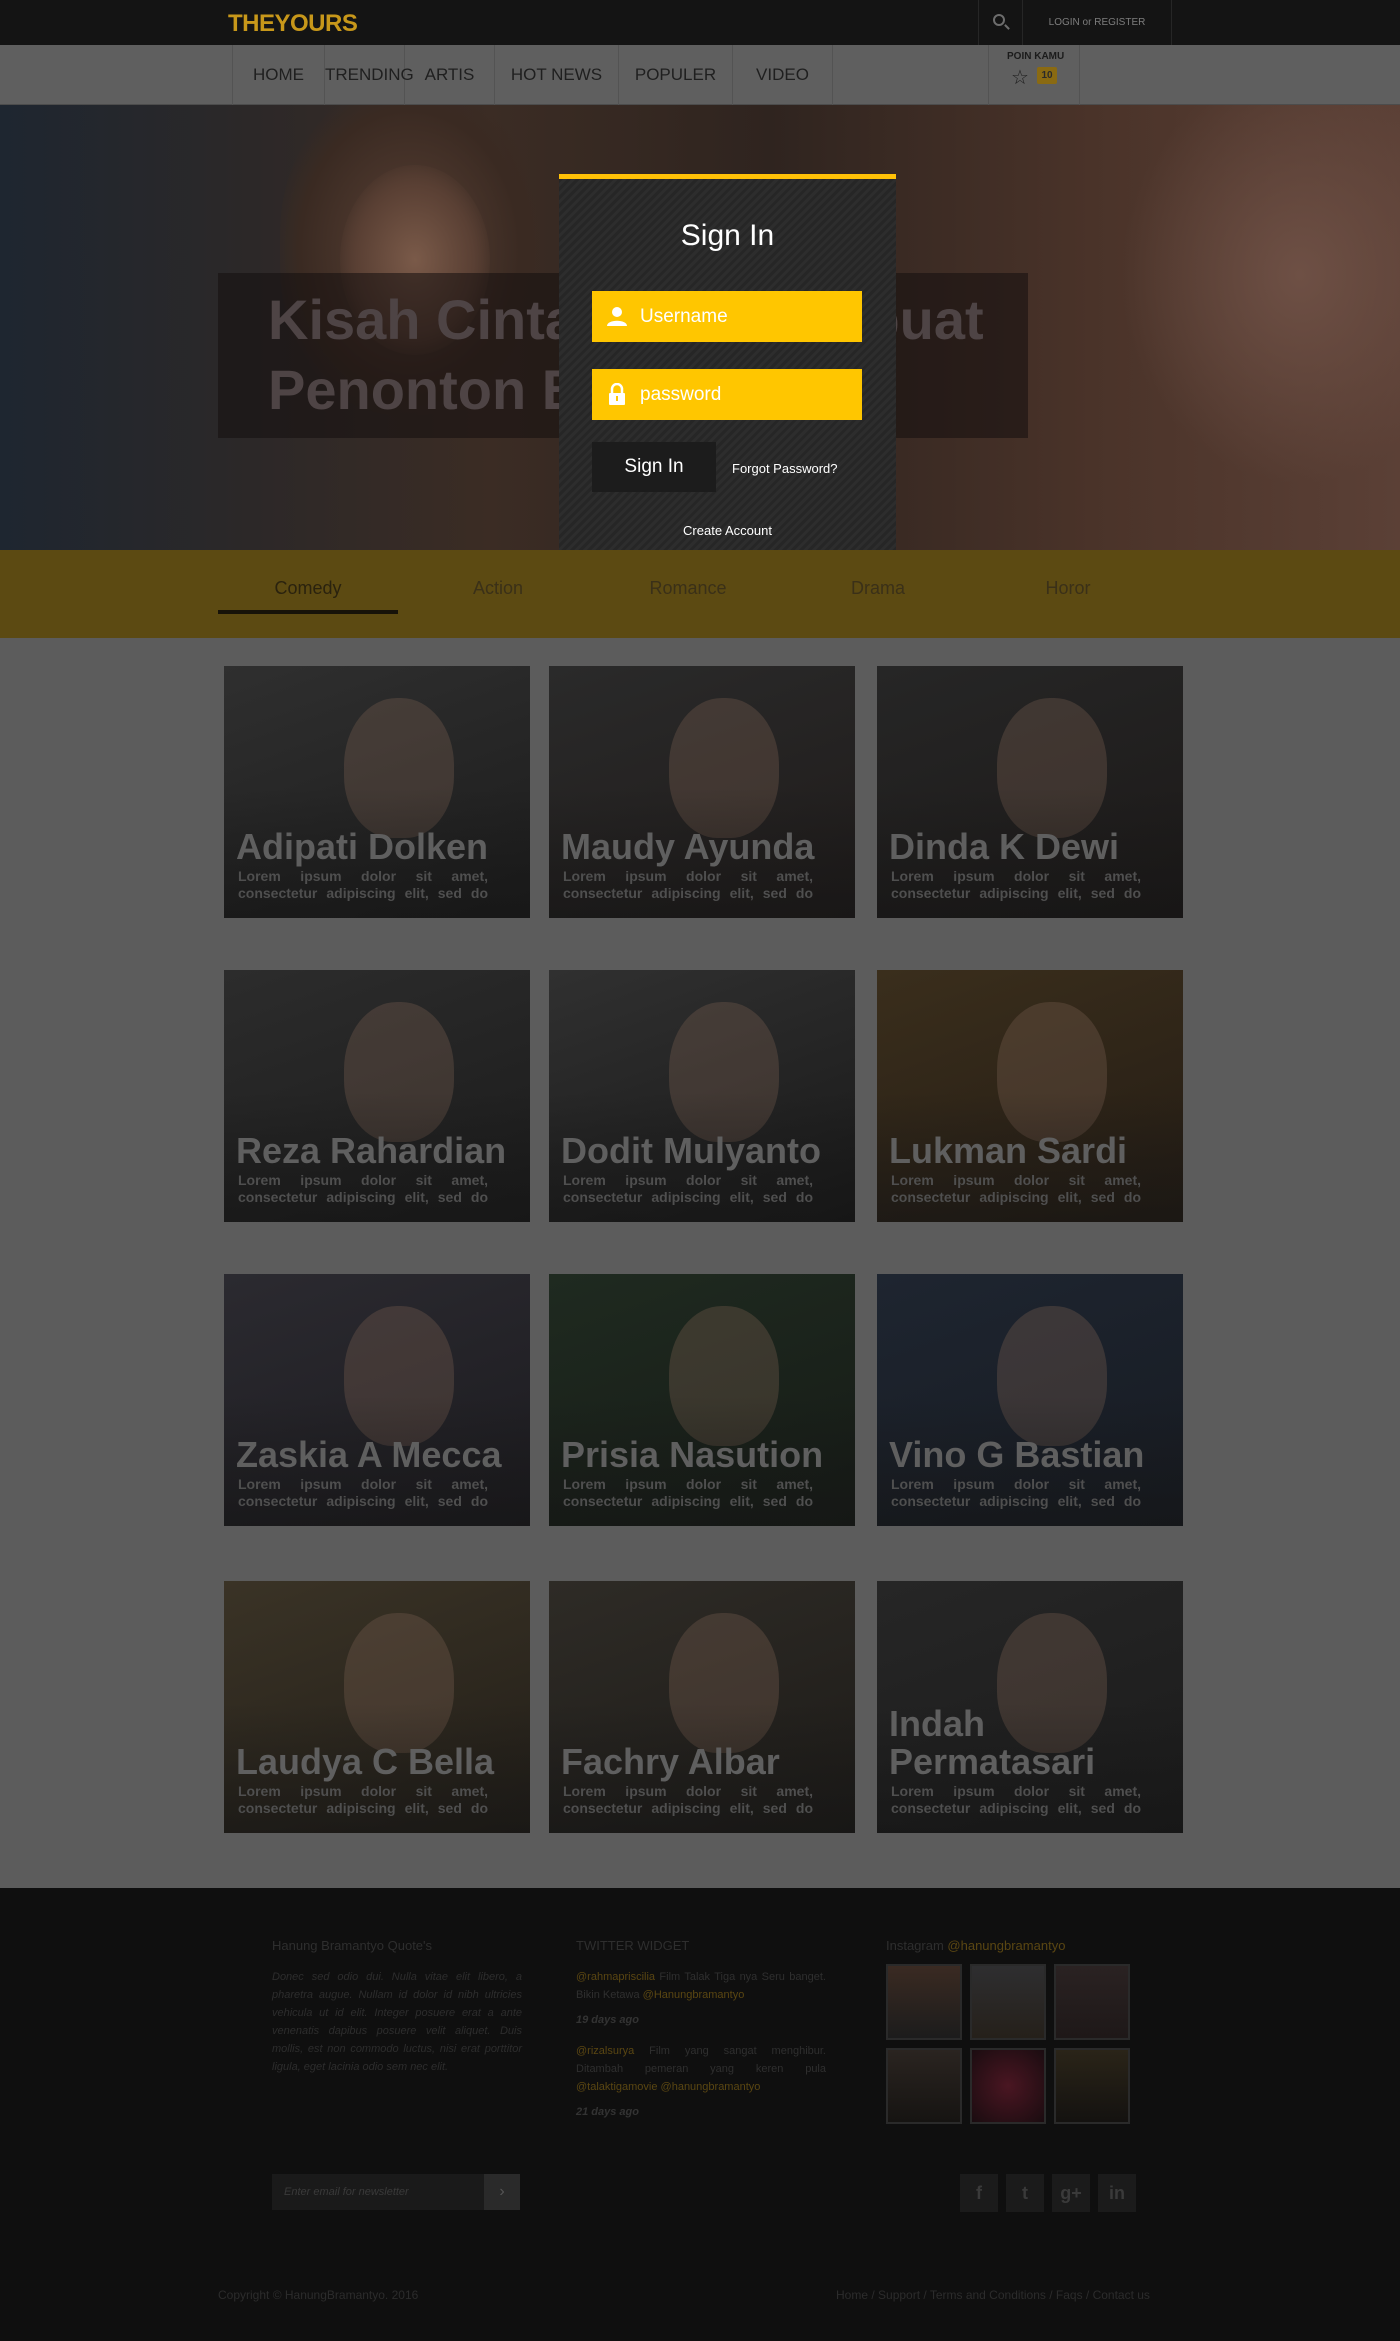 This screenshot has height=2341, width=1400. Describe the element at coordinates (1008, 1150) in the screenshot. I see `artist-name: Lukman Sardi` at that location.